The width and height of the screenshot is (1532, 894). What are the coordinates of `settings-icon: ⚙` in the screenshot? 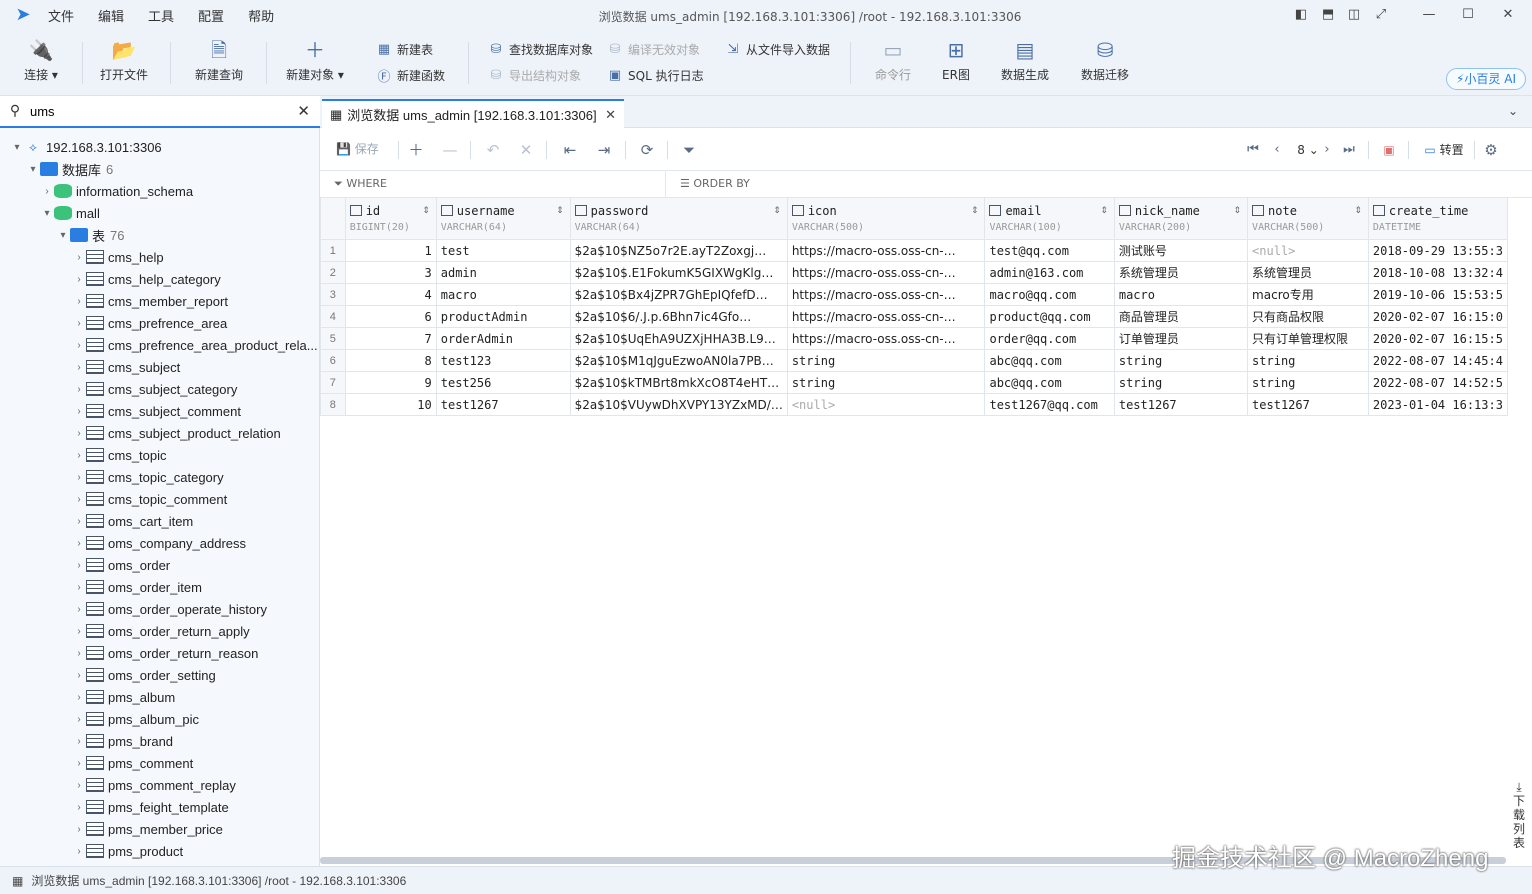 It's located at (1491, 150).